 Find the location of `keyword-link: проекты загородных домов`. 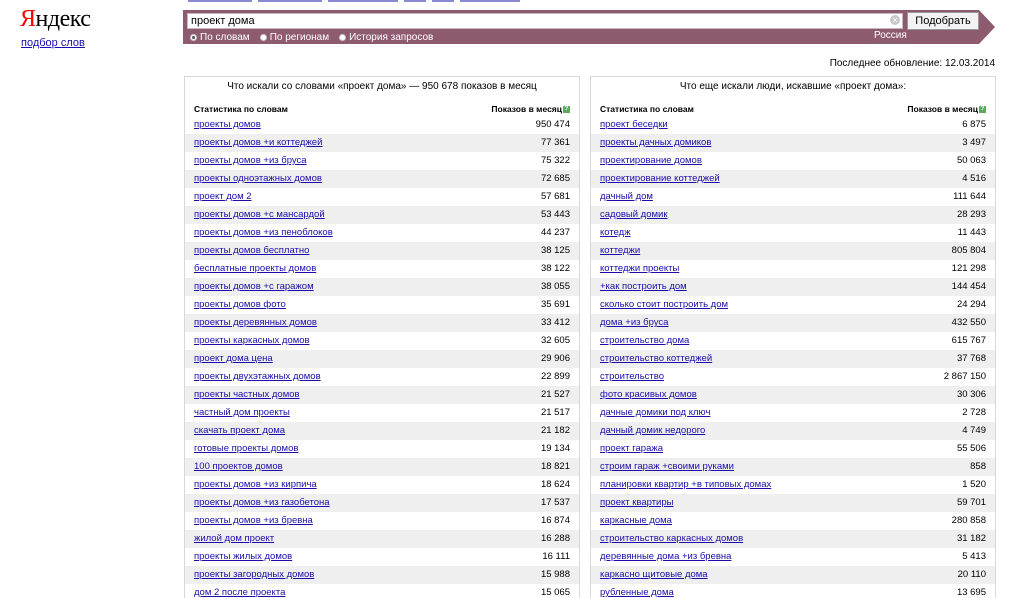

keyword-link: проекты загородных домов is located at coordinates (254, 575).